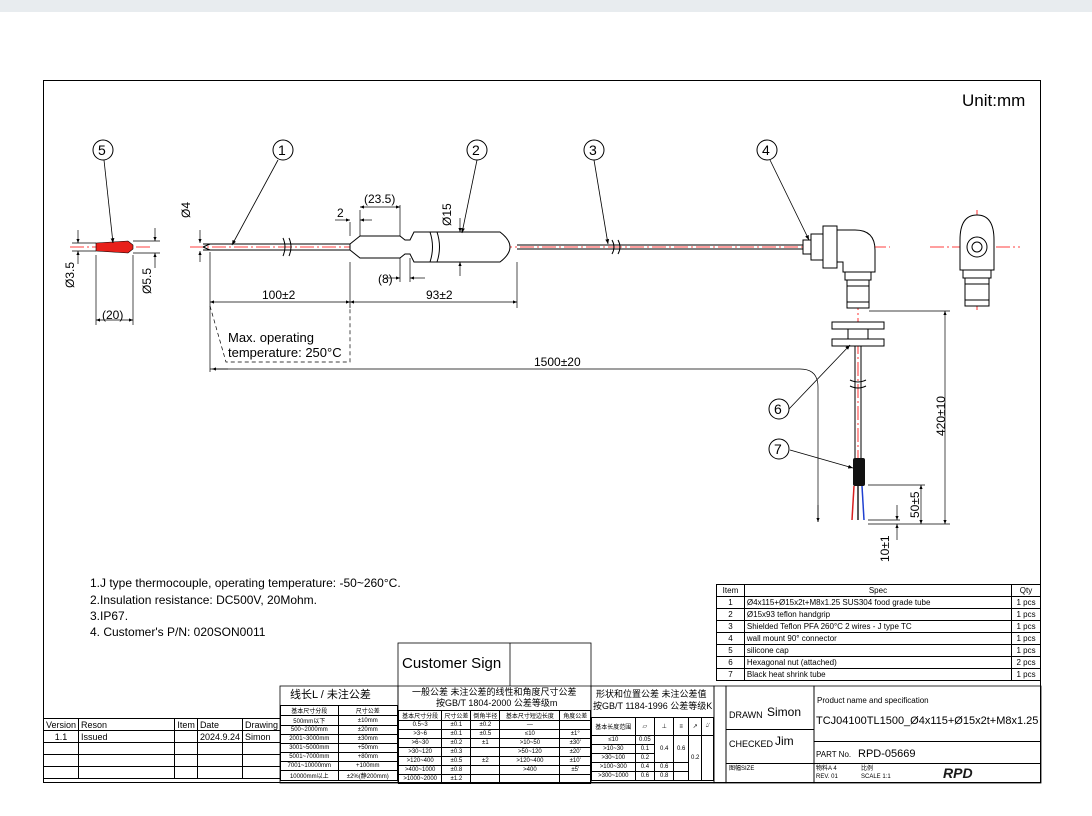  I want to click on perpendicularity-icon: ⊥, so click(664, 726).